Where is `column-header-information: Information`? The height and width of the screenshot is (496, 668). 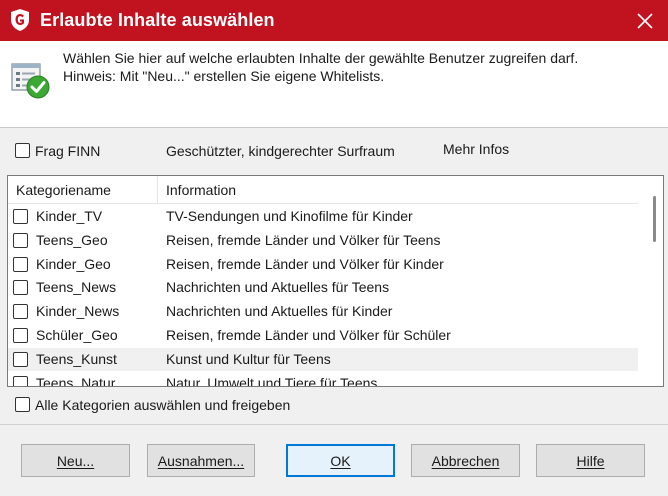
column-header-information: Information is located at coordinates (201, 190).